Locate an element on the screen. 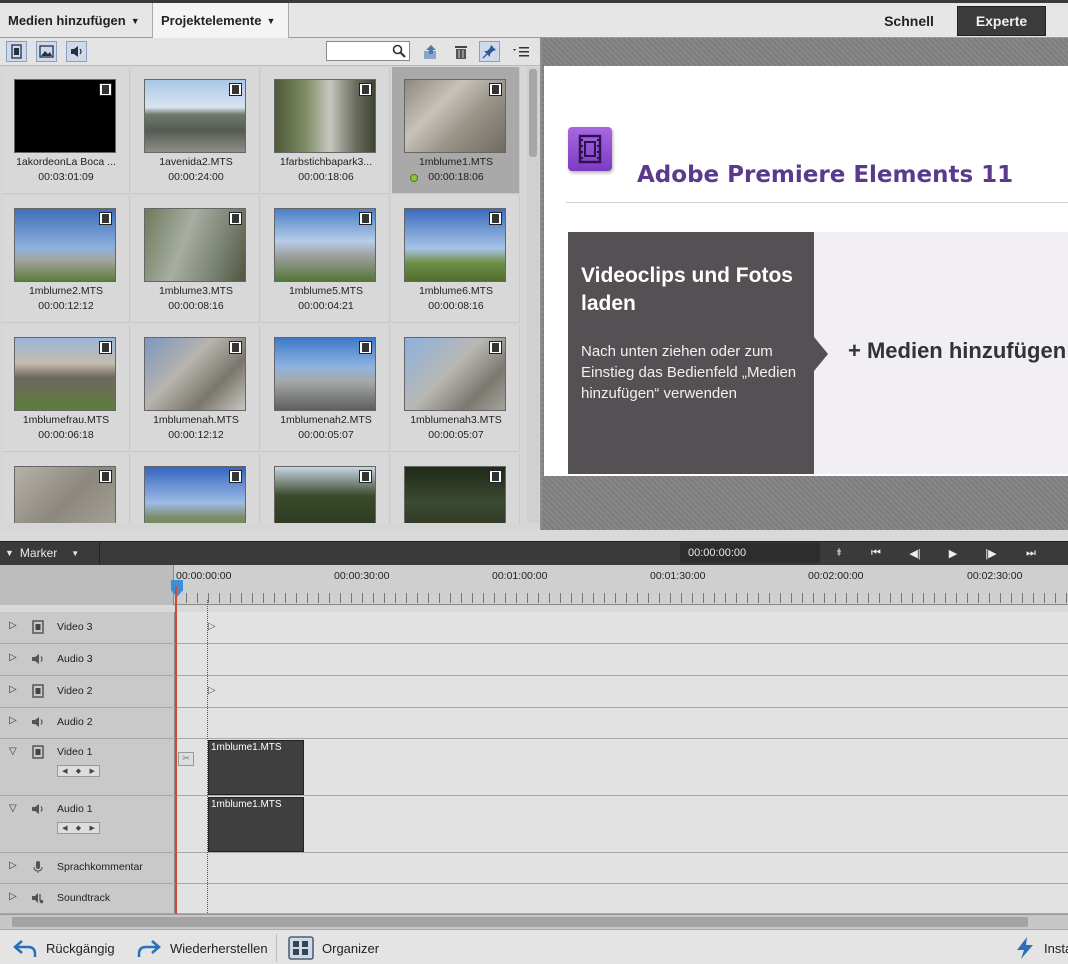 This screenshot has height=964, width=1068. asset-name: 1mblume3.MTS is located at coordinates (196, 291).